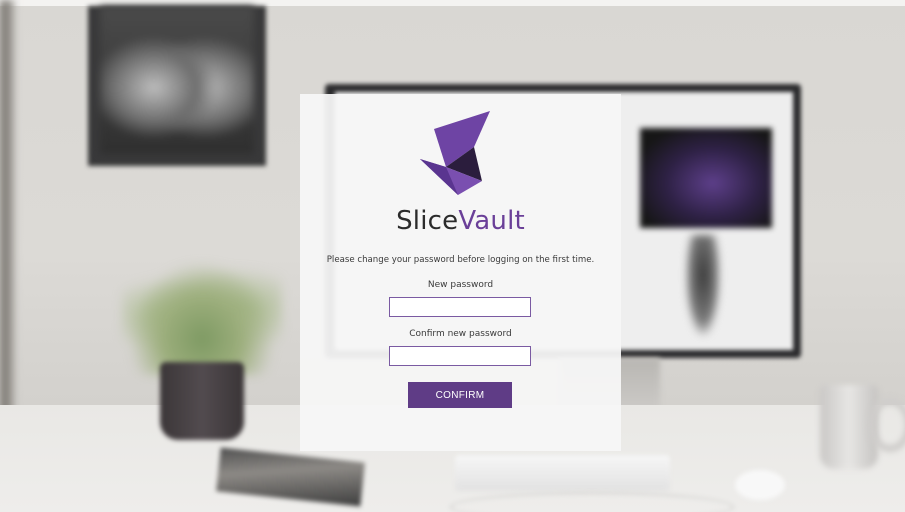 This screenshot has width=905, height=512. I want to click on confirm-password-label: Confirm new password, so click(460, 334).